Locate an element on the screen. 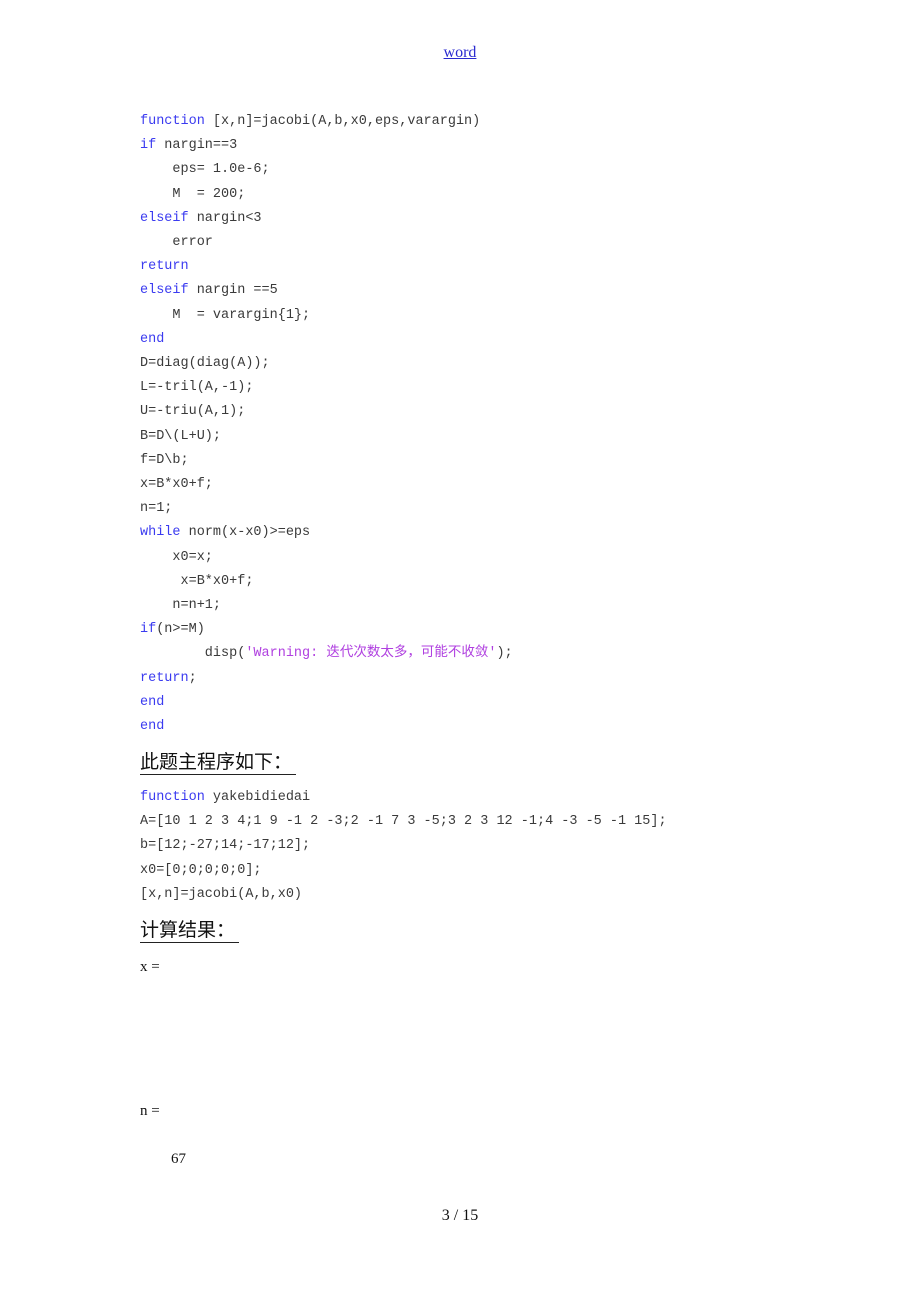  code-line: [x,n]=jacobi(A,b,x0) is located at coordinates (221, 894).